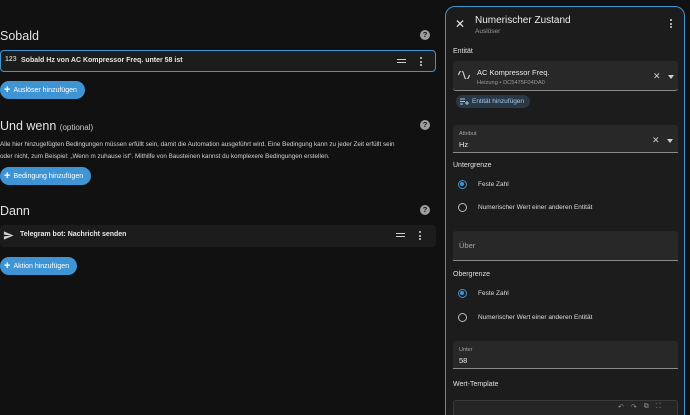  I want to click on editor-toolbar: ↶ ↷ ⧉ ⛶, so click(639, 407).